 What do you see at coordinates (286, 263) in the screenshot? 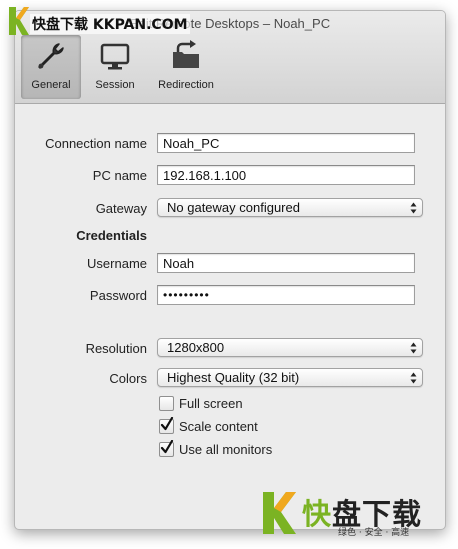
I see `username-field: Noah` at bounding box center [286, 263].